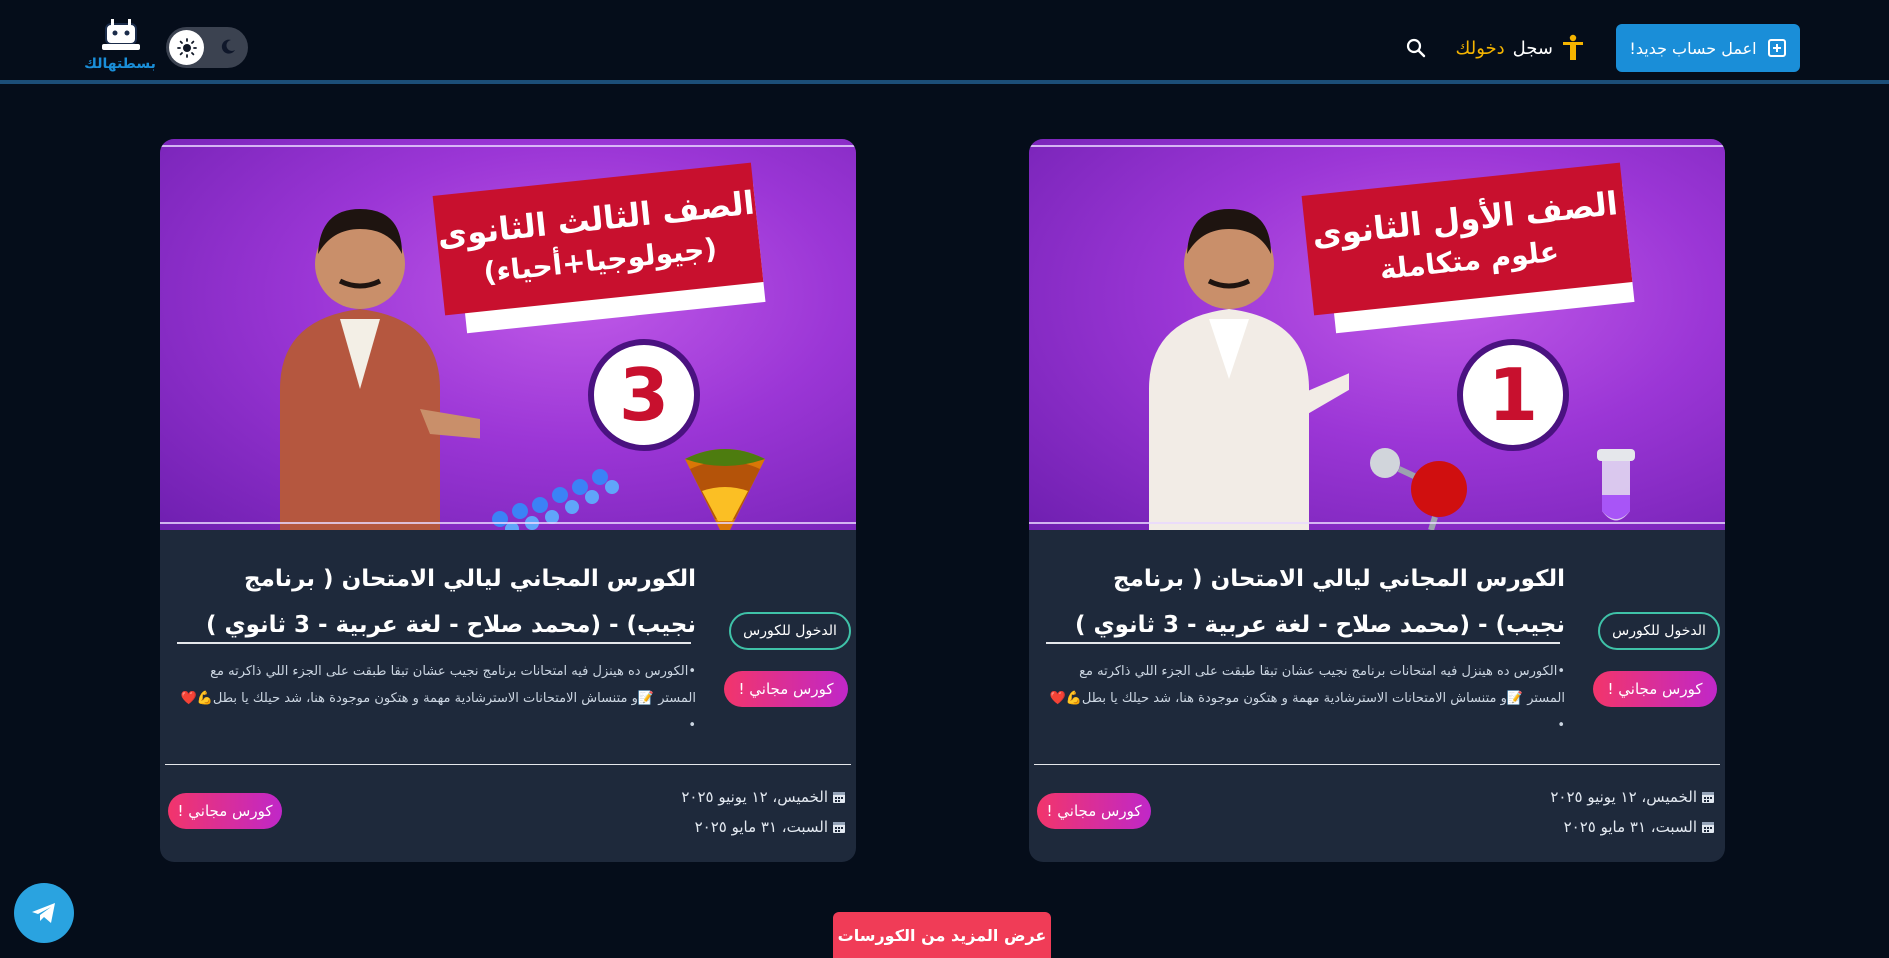 Image resolution: width=1889 pixels, height=958 pixels. I want to click on logo-icon: بسطتهالك, so click(120, 45).